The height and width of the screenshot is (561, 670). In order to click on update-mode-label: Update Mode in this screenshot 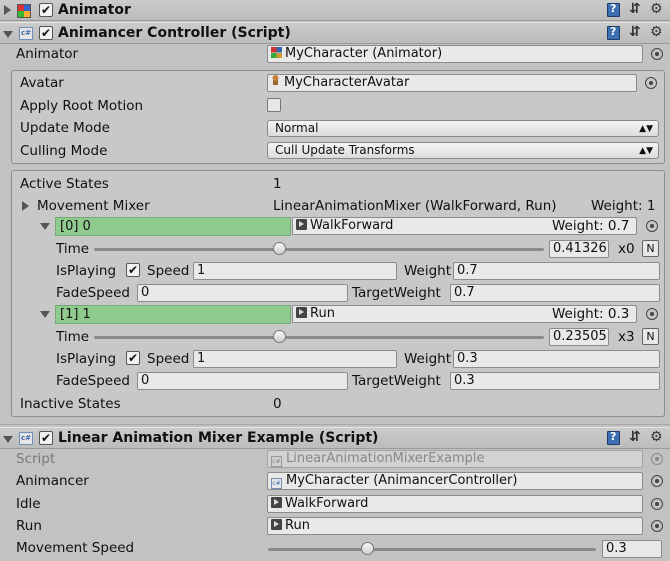, I will do `click(65, 128)`.